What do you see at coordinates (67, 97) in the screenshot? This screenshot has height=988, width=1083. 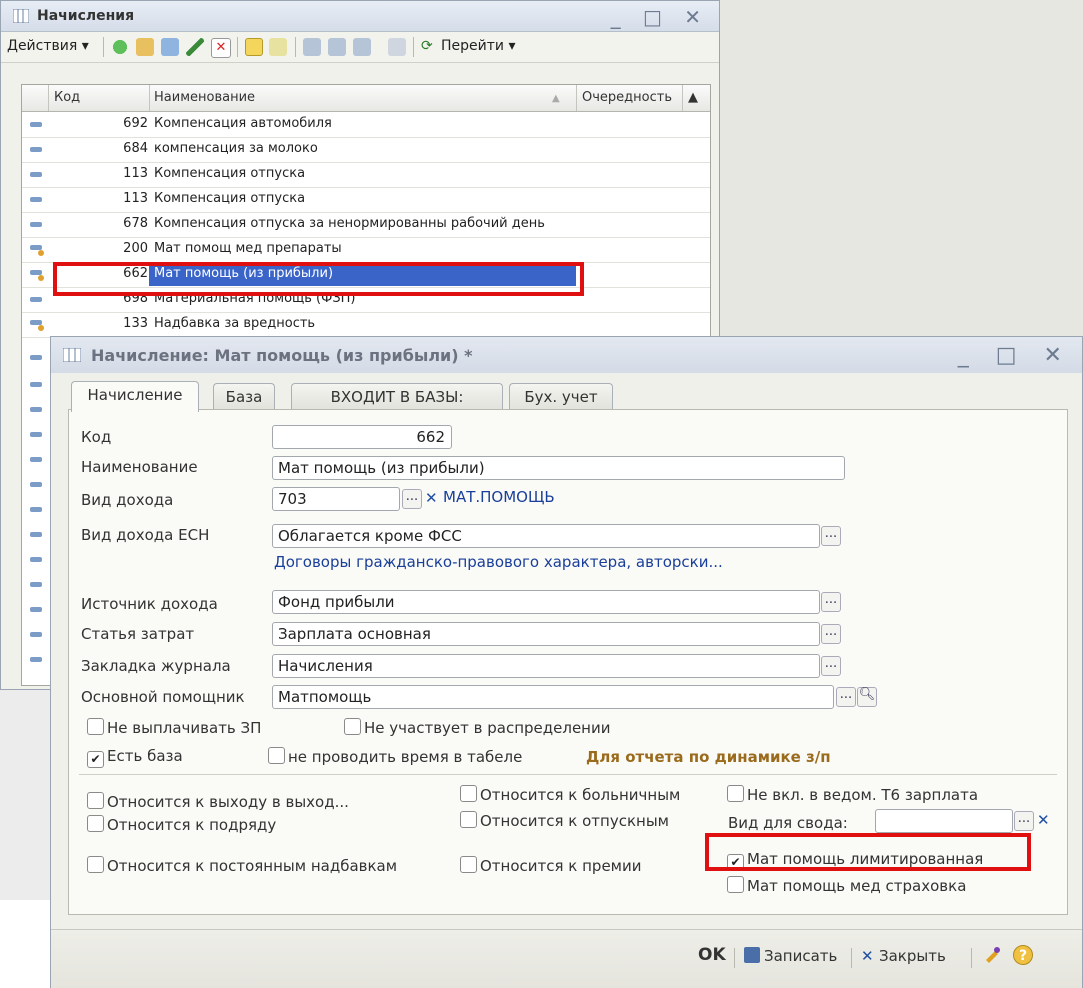 I see `column-header-code: Код` at bounding box center [67, 97].